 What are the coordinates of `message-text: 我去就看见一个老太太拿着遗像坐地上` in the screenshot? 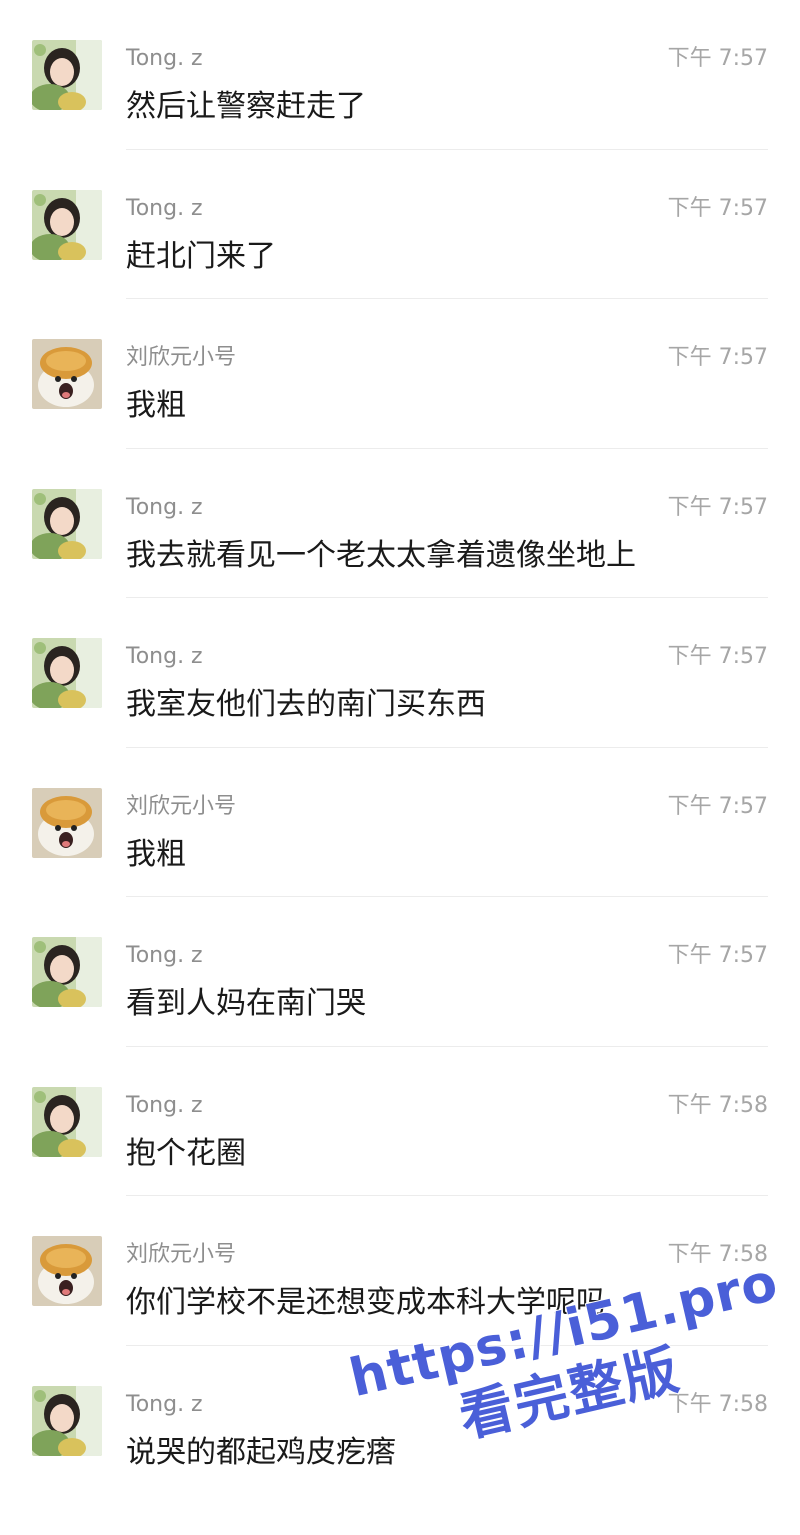 It's located at (381, 556).